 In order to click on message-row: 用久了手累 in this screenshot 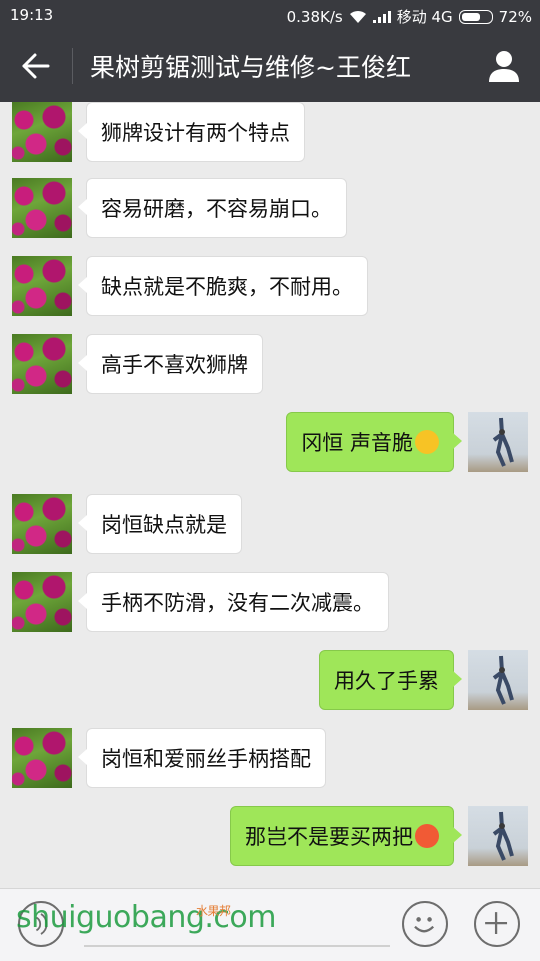, I will do `click(270, 680)`.